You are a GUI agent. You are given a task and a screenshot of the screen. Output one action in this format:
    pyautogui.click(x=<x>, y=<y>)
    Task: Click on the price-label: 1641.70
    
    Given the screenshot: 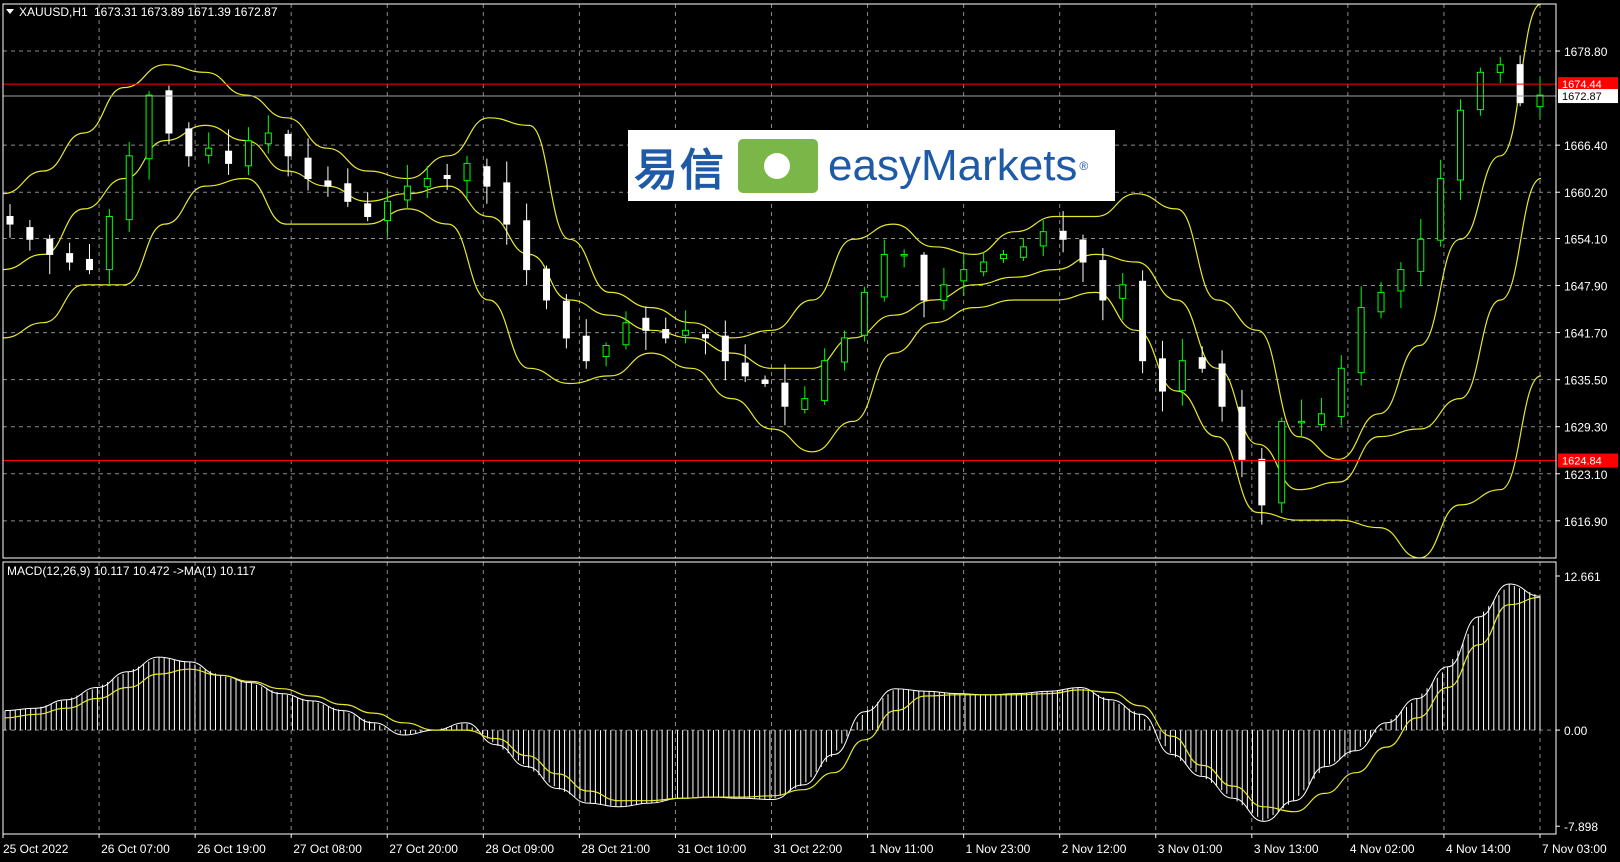 What is the action you would take?
    pyautogui.click(x=1586, y=334)
    